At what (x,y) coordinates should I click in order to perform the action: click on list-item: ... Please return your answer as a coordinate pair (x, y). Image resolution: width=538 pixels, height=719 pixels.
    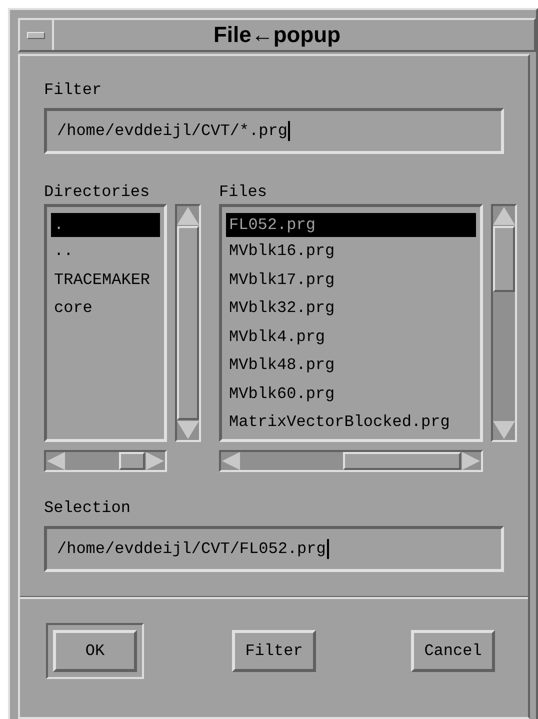
    Looking at the image, I should click on (105, 251).